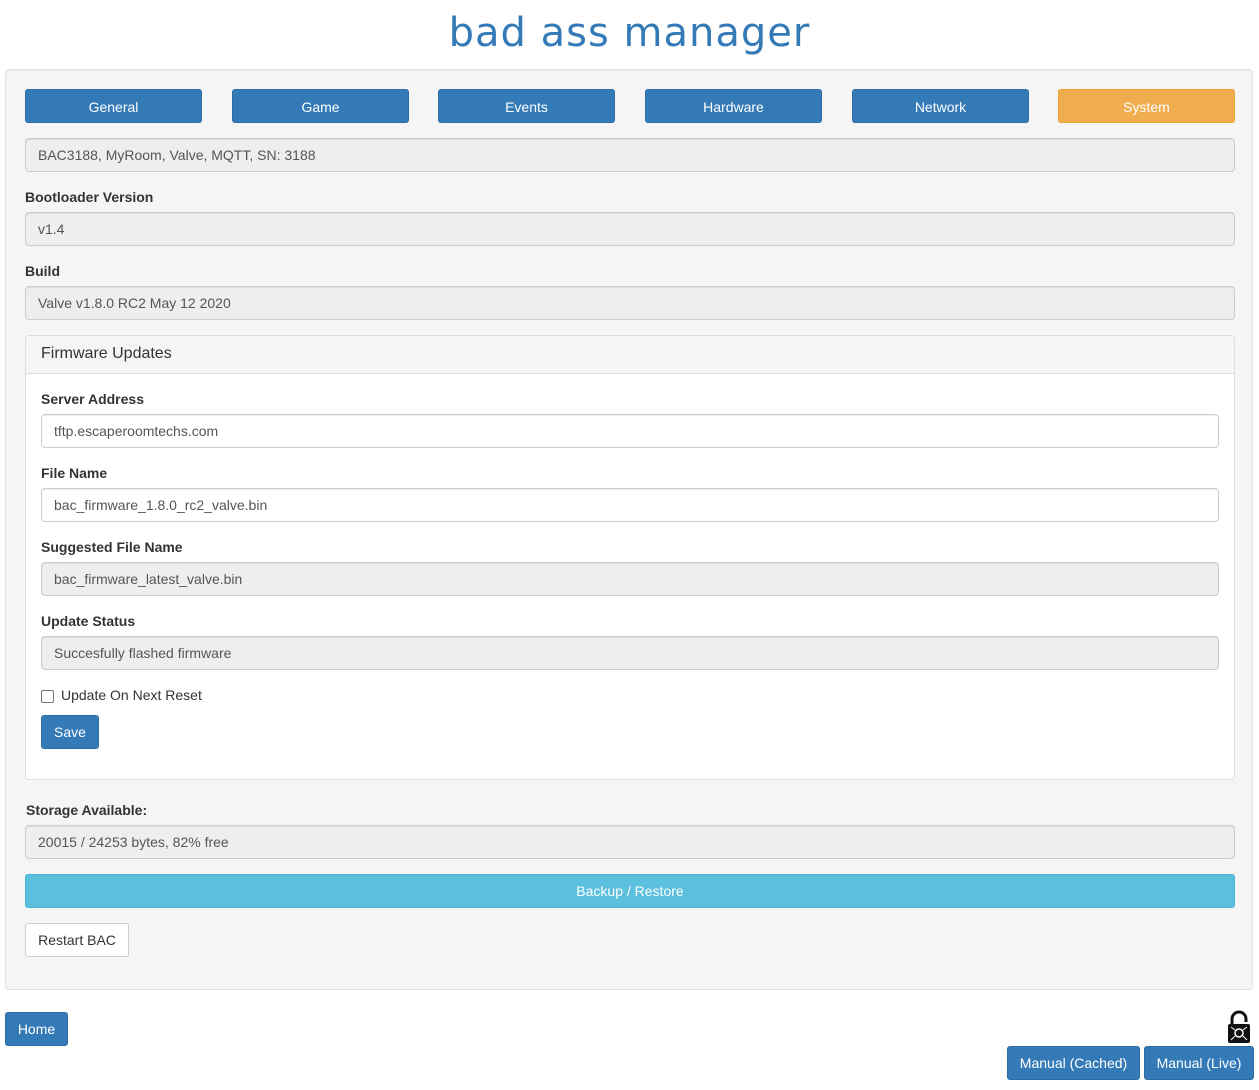  I want to click on device-info-field: BAC3188, MyRoom, Valve, MQTT, SN: 3188, so click(630, 155).